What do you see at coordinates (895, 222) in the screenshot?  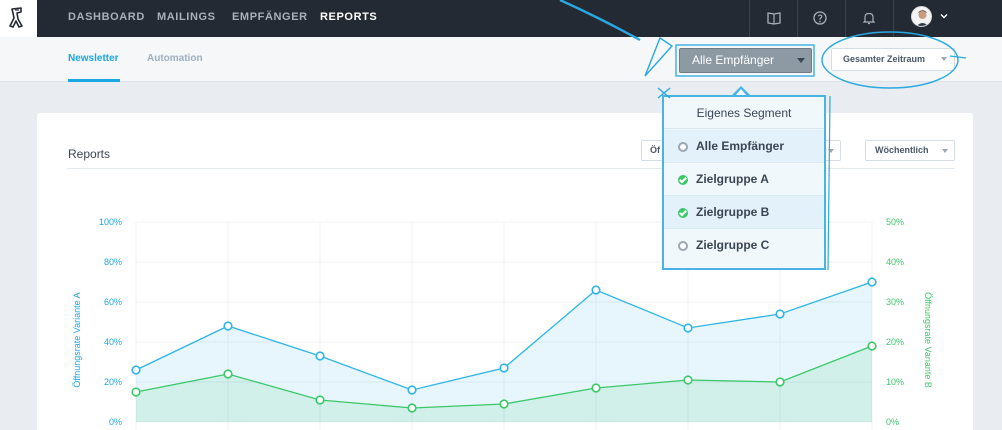 I see `right-axis-tick-label: 50%` at bounding box center [895, 222].